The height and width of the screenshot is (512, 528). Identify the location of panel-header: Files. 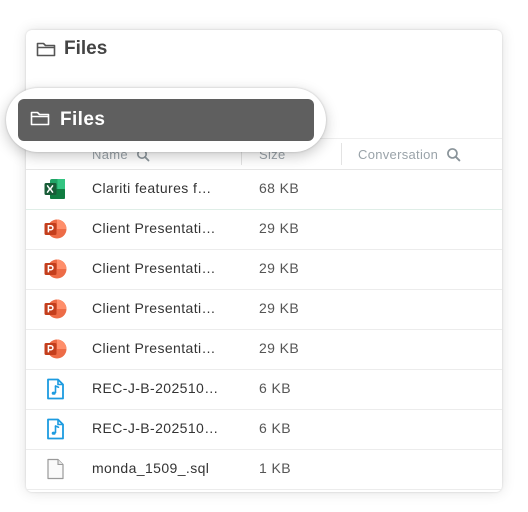
(71, 49).